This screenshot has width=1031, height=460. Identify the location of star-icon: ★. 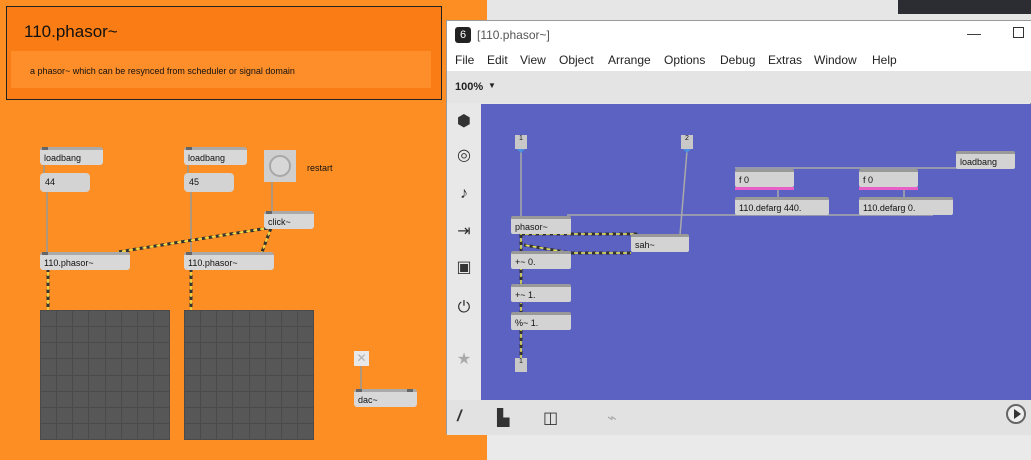
(464, 360).